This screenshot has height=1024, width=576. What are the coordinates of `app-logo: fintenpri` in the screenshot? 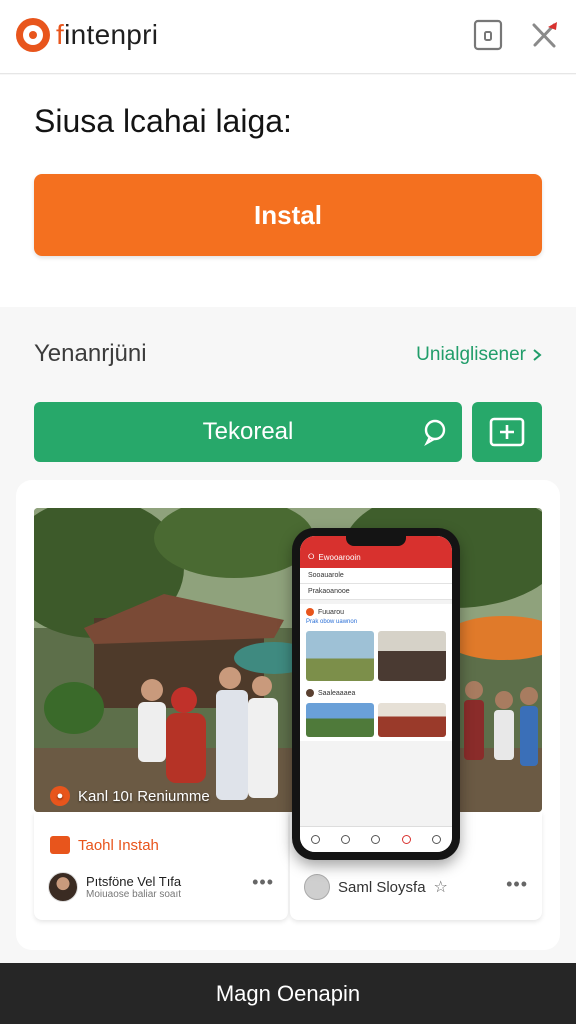 It's located at (87, 35).